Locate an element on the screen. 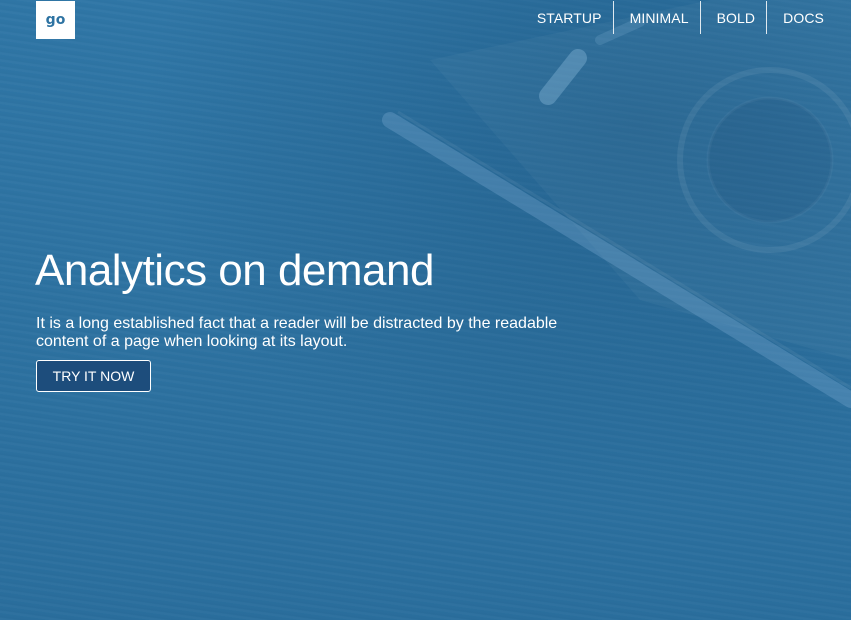 The width and height of the screenshot is (851, 620). try-it-now-button: TRY IT NOW is located at coordinates (93, 376).